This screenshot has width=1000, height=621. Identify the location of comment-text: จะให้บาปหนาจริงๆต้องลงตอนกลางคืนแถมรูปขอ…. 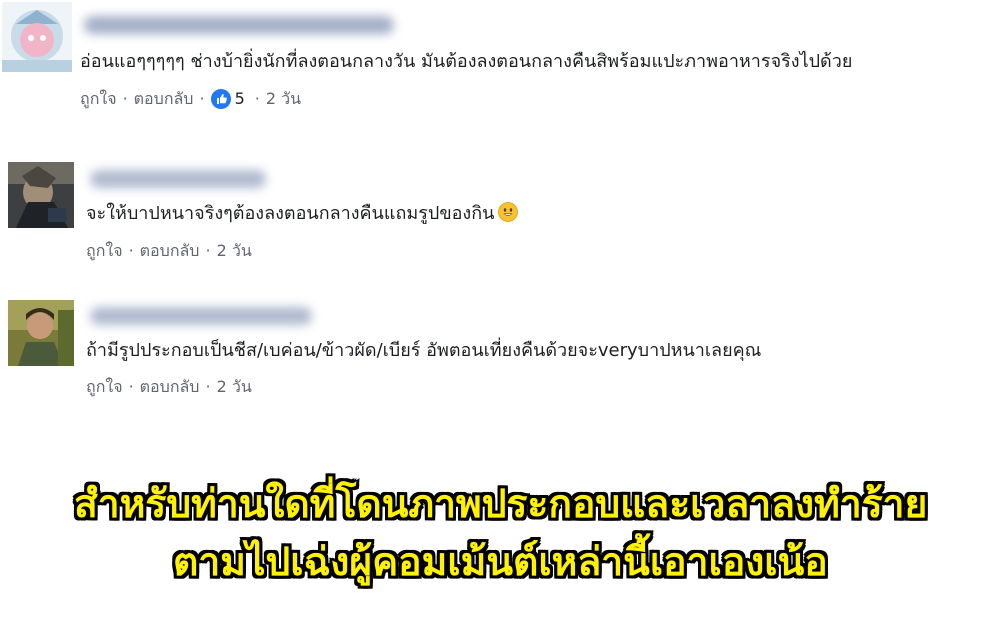
(302, 214).